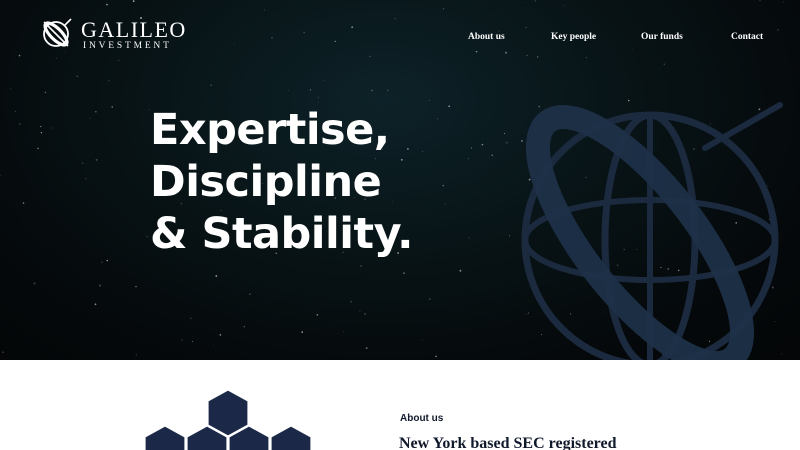  Describe the element at coordinates (400, 37) in the screenshot. I see `main-nav: About us Key people Our funds Contact` at that location.